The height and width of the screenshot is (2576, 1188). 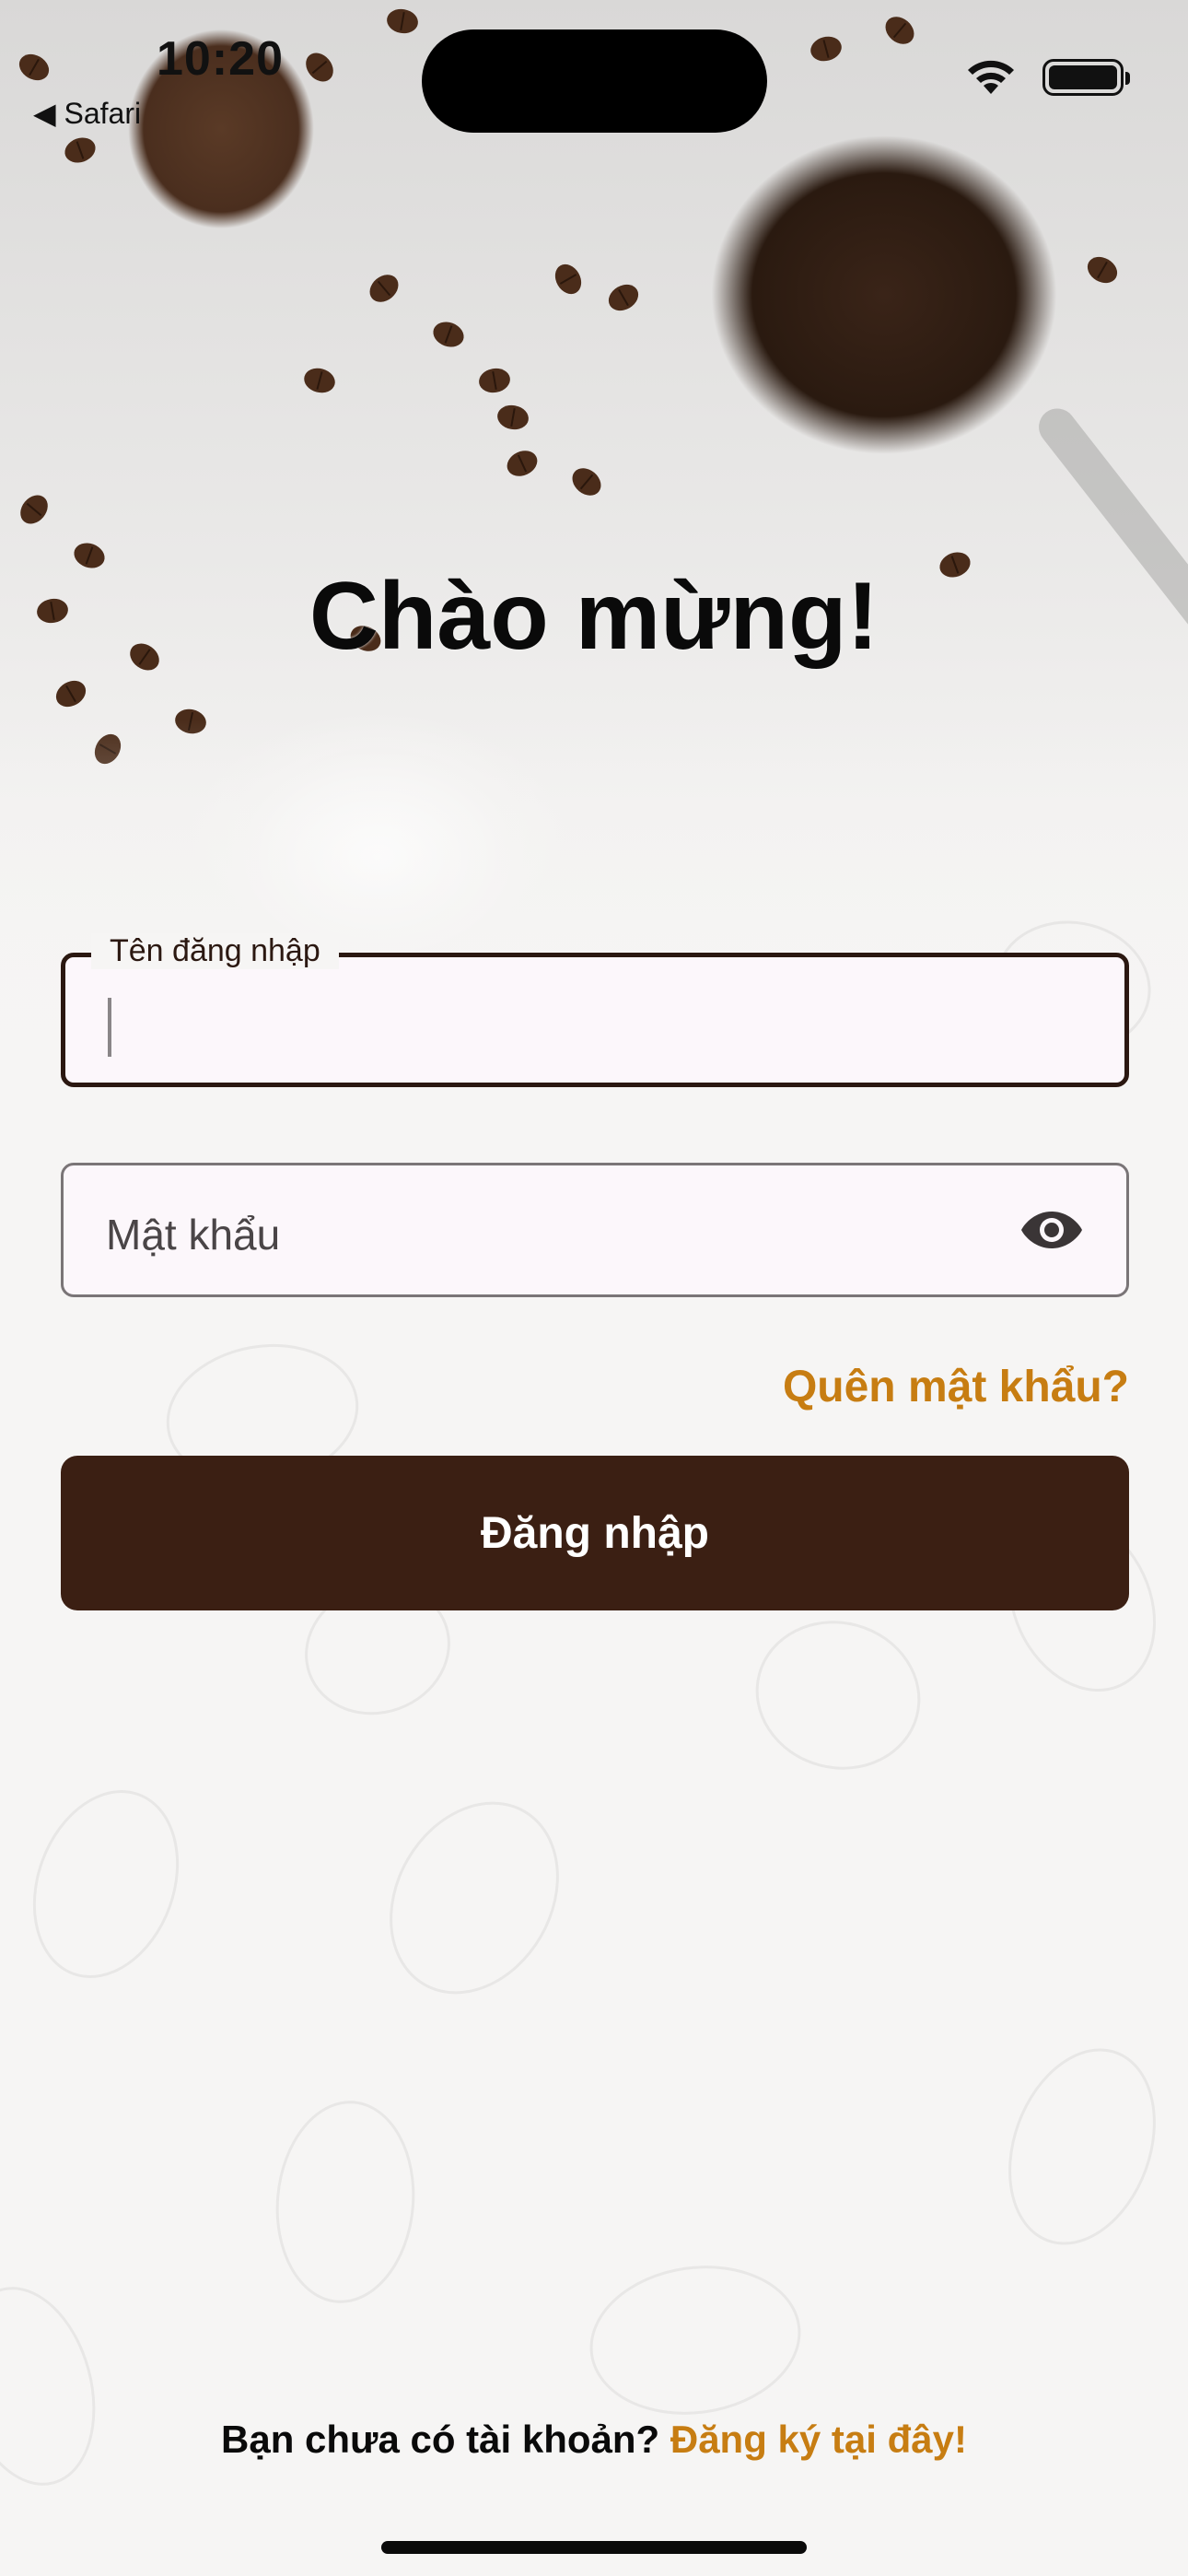 I want to click on signup-prompt: Bạn chưa có tài khoản? Đăng ký tại đây!, so click(x=594, y=2440).